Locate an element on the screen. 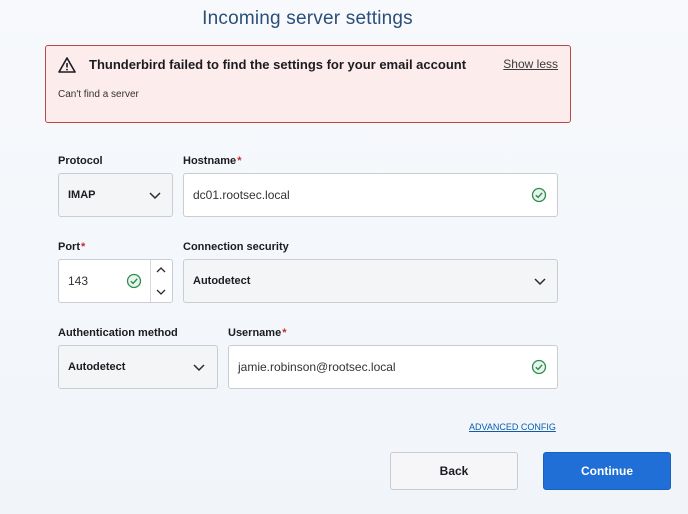 This screenshot has height=514, width=688. error-detail: Can't find a server is located at coordinates (98, 94).